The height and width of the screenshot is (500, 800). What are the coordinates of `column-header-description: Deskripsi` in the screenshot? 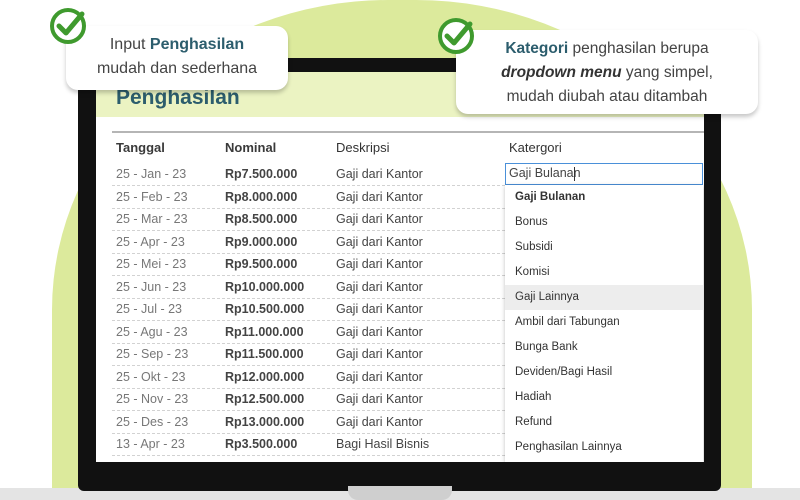 It's located at (363, 147).